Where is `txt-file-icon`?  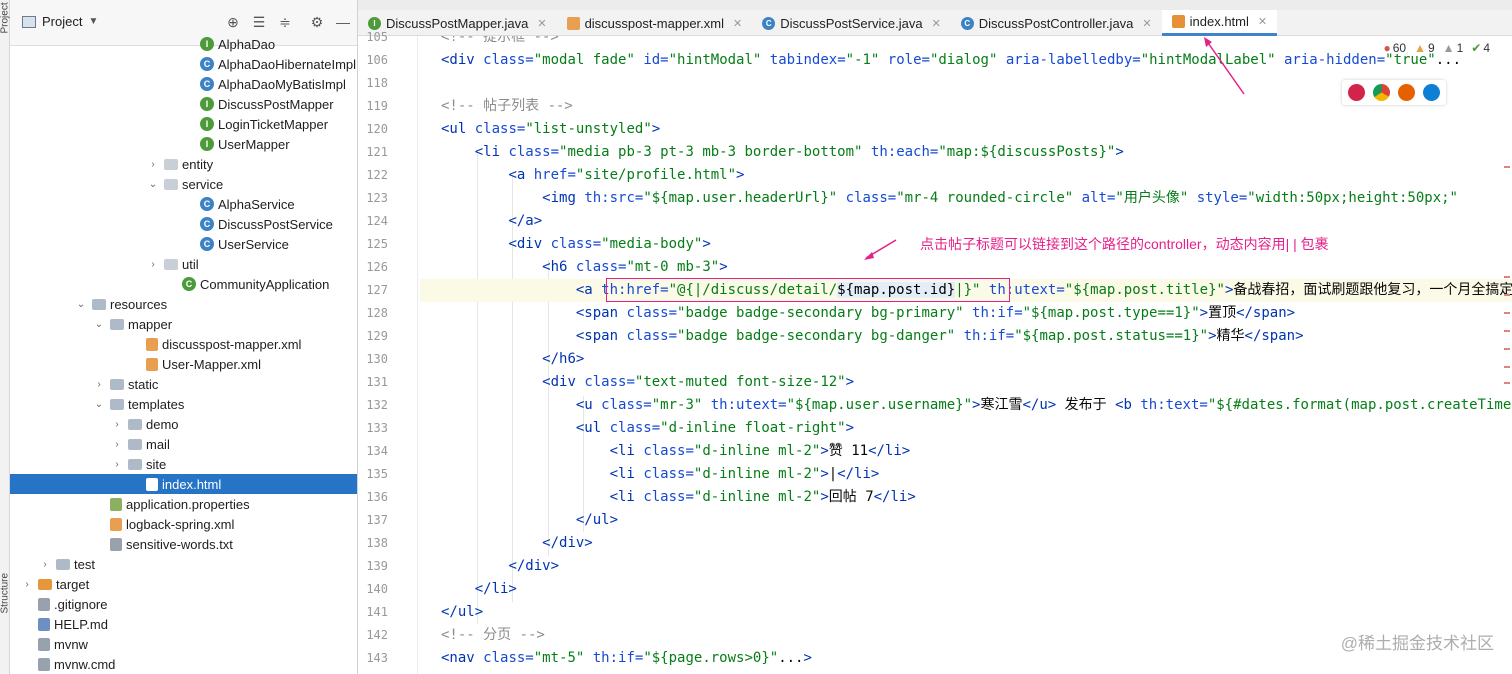
txt-file-icon is located at coordinates (44, 644).